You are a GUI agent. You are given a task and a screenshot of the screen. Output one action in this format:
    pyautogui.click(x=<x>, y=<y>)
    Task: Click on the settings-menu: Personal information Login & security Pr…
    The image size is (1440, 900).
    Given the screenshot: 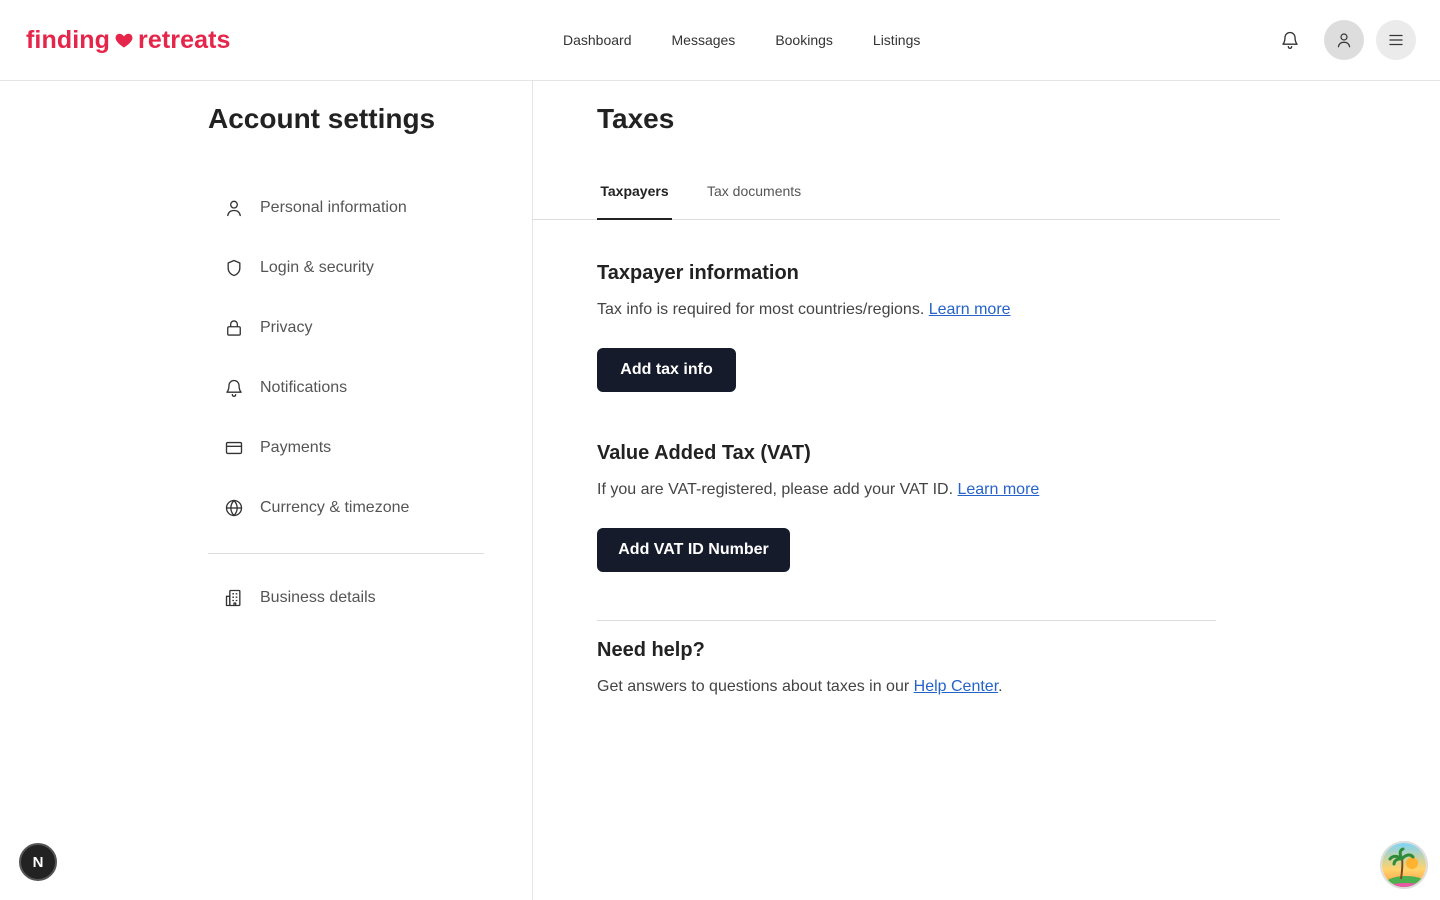 What is the action you would take?
    pyautogui.click(x=346, y=403)
    